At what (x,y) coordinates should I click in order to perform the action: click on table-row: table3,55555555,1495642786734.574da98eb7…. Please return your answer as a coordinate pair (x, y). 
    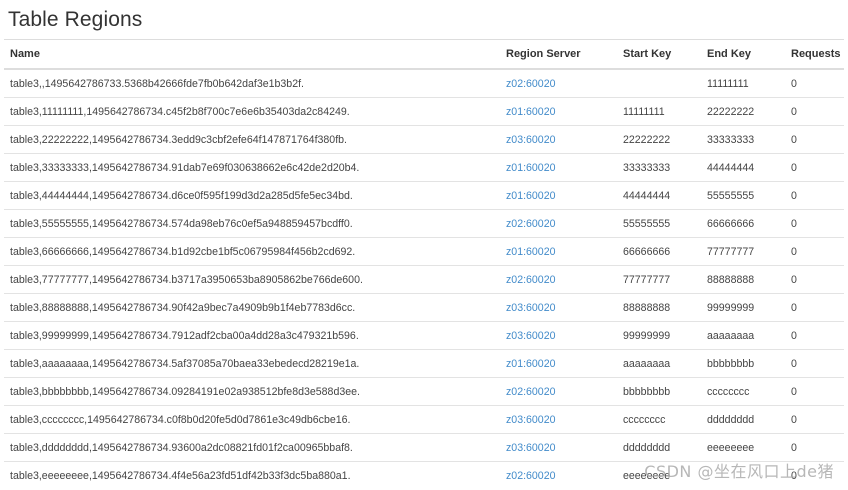
    Looking at the image, I should click on (424, 223).